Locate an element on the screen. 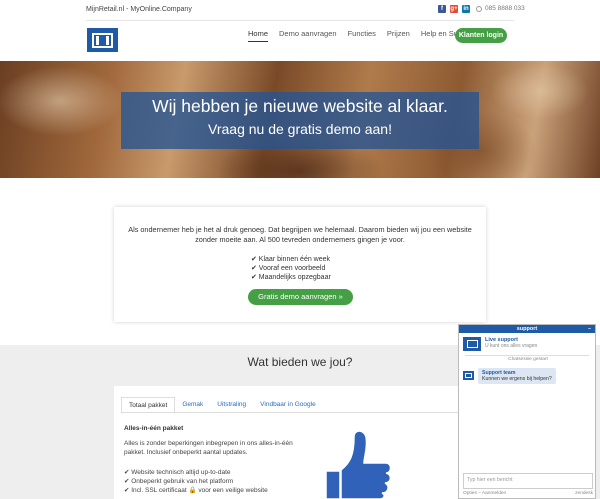 Image resolution: width=600 pixels, height=499 pixels. phone-contact: 085 8888 033 is located at coordinates (500, 8).